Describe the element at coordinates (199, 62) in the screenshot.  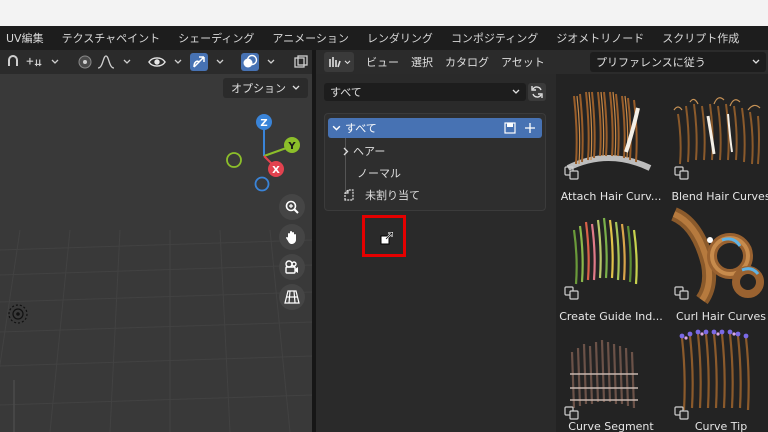
I see `gizmo-toggle-icon` at that location.